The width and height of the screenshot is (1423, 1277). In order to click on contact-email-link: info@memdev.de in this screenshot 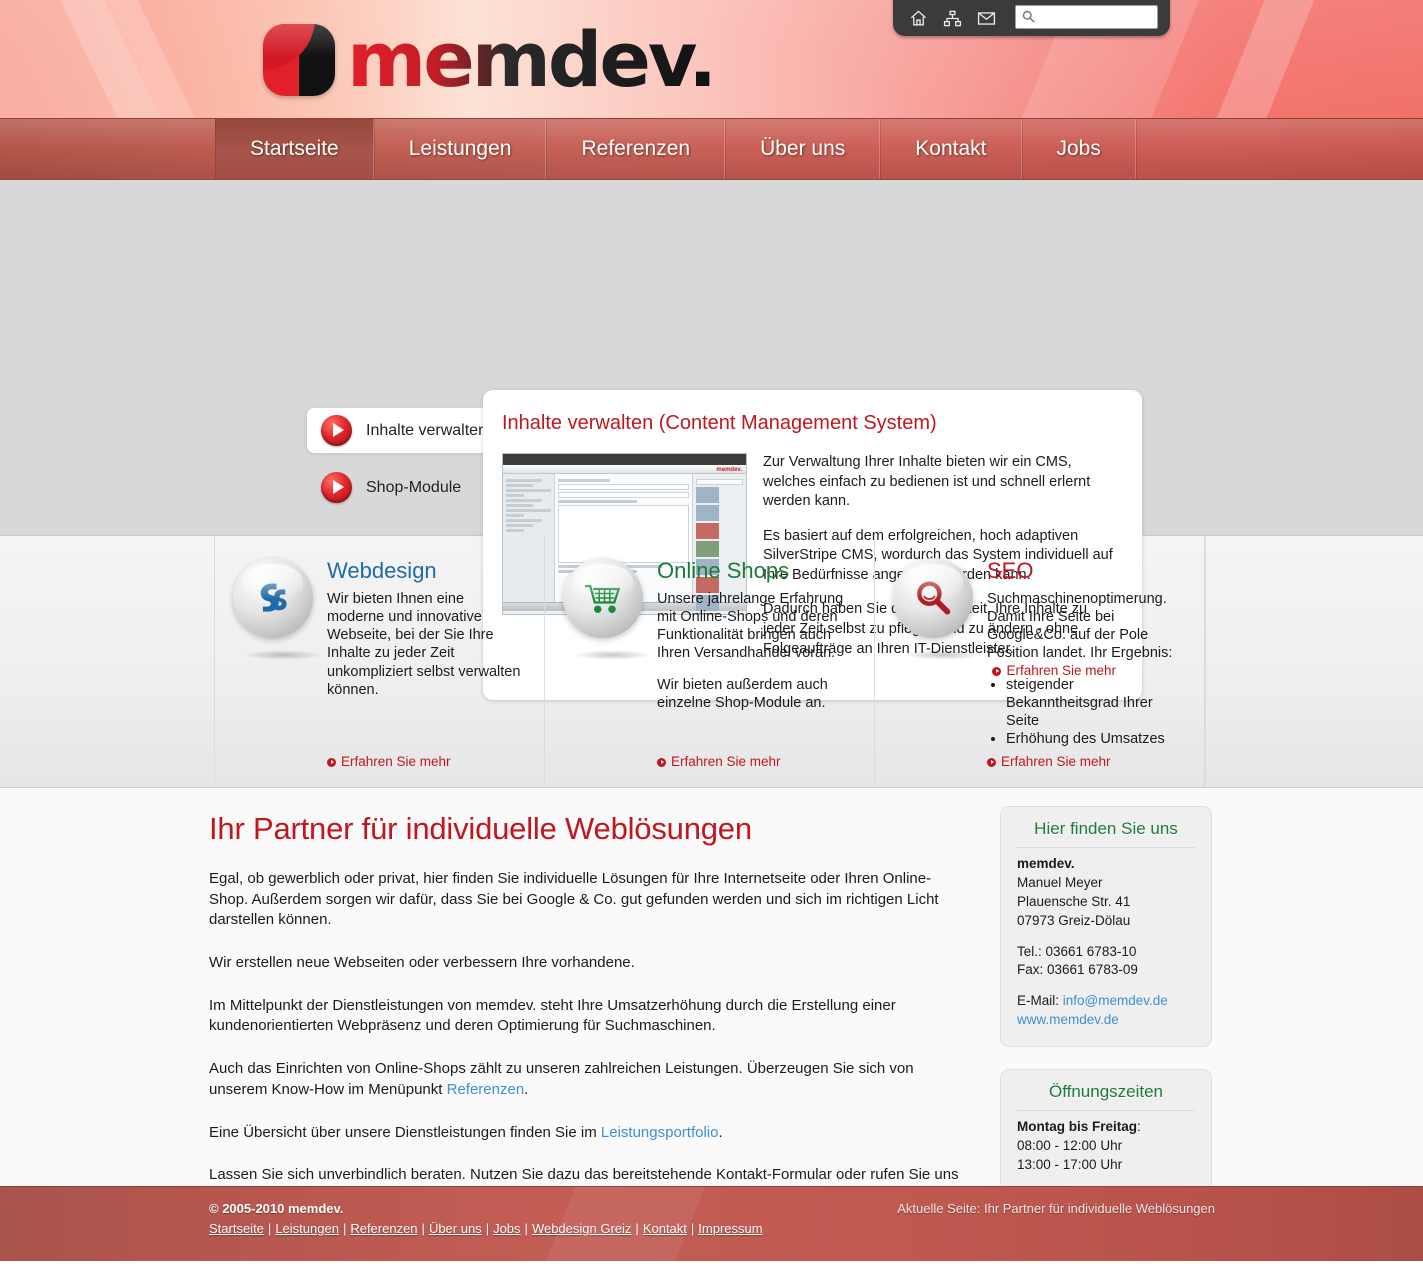, I will do `click(1115, 1000)`.